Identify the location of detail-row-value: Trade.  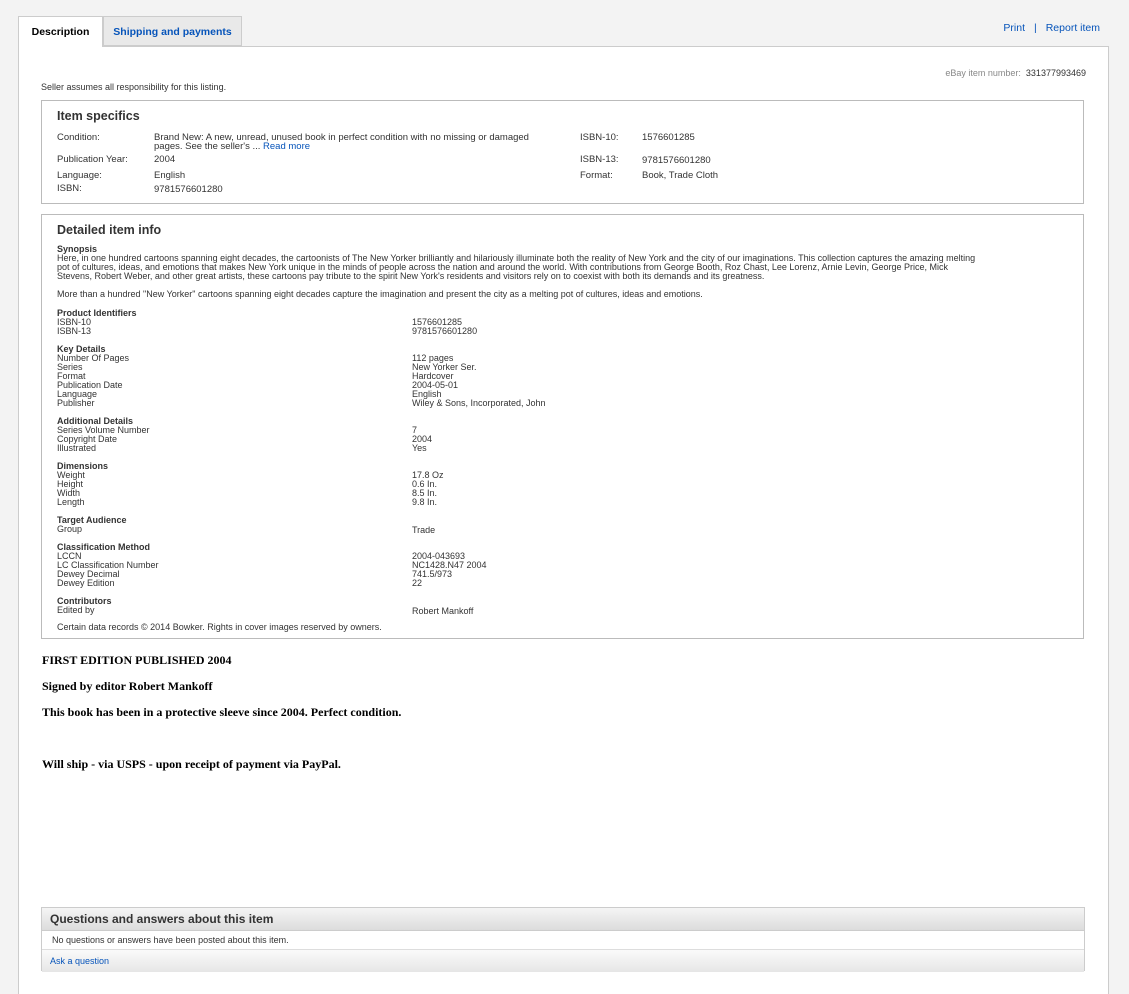
(424, 530).